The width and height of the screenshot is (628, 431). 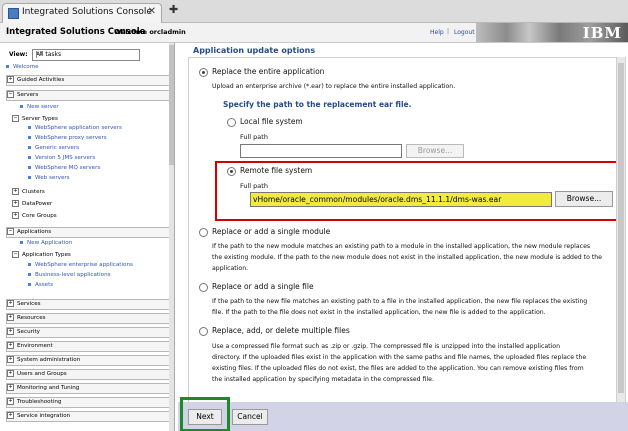 What do you see at coordinates (254, 137) in the screenshot?
I see `local-full-path-label: Full path` at bounding box center [254, 137].